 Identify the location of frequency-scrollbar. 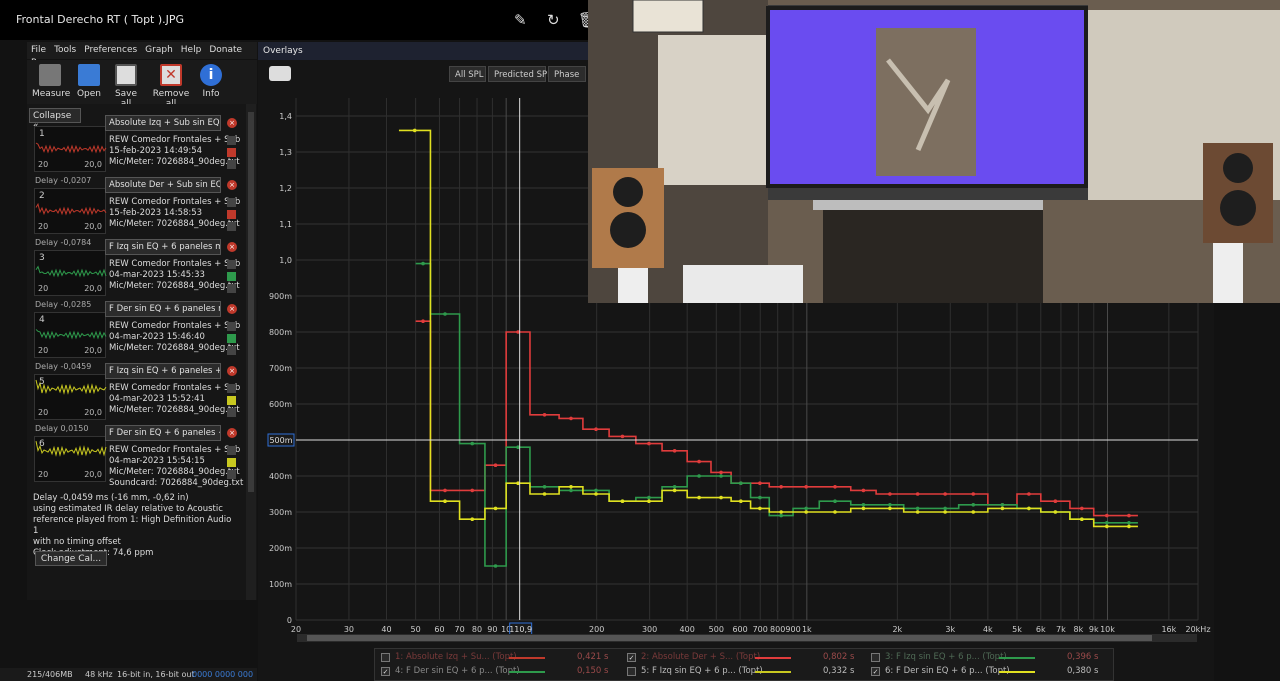
(747, 638).